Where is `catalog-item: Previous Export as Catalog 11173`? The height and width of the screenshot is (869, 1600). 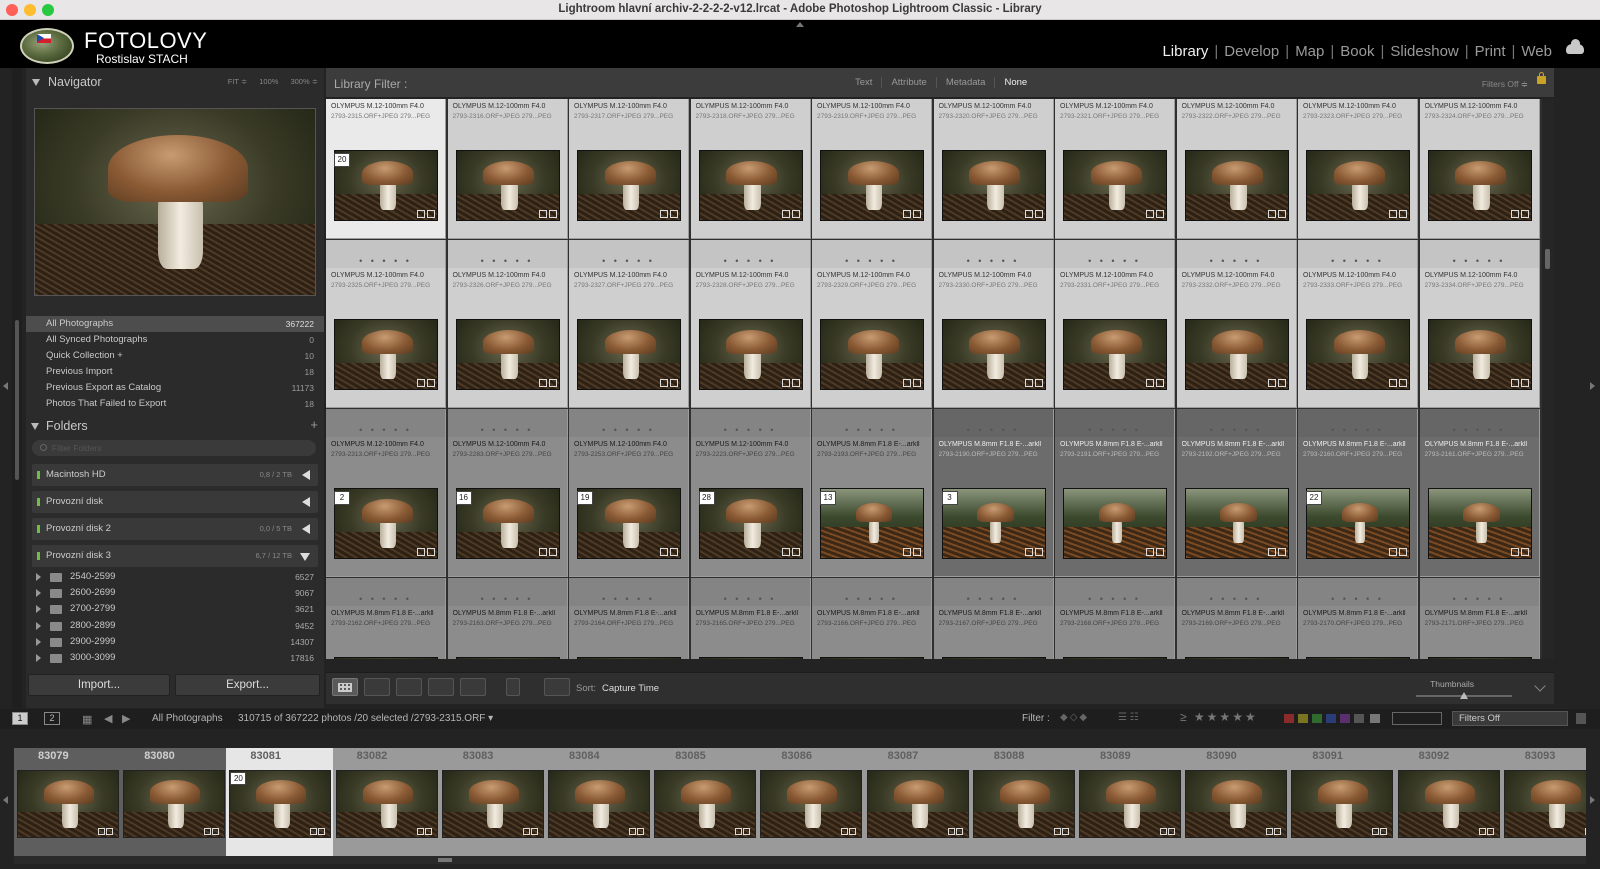 catalog-item: Previous Export as Catalog 11173 is located at coordinates (175, 388).